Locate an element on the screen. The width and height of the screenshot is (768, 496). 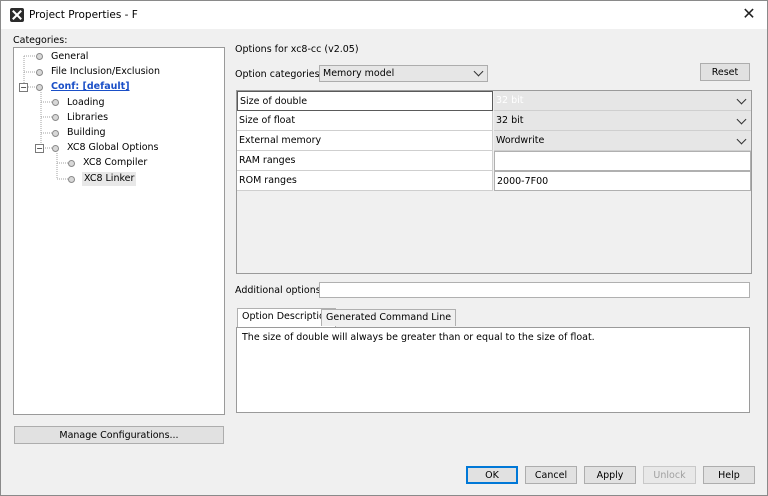
additional-options-input is located at coordinates (534, 290).